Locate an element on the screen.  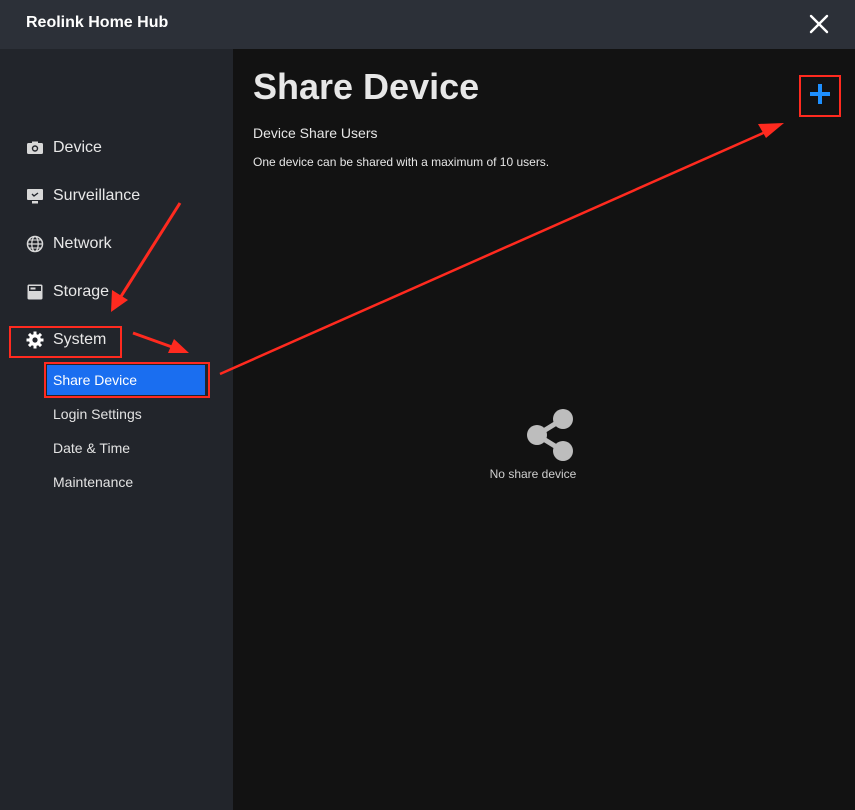
subnav-maintenance: Maintenance is located at coordinates (93, 482).